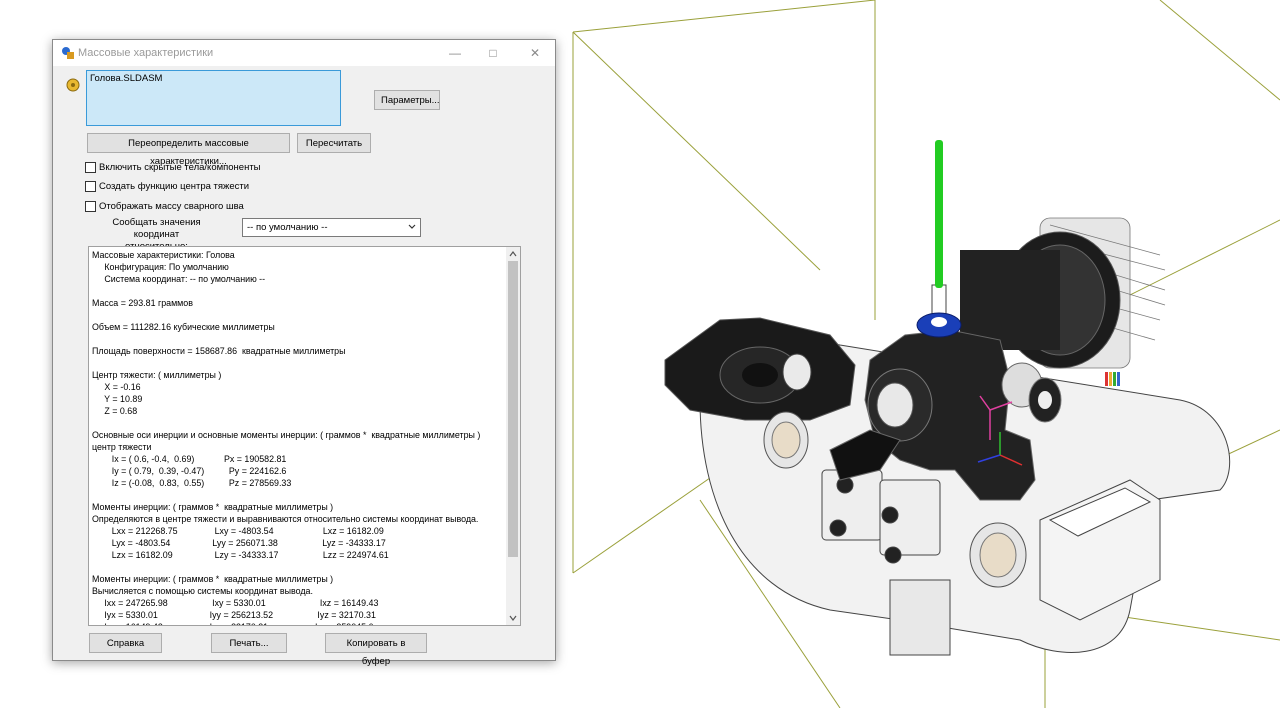  Describe the element at coordinates (146, 53) in the screenshot. I see `dialog-title: Массовые характеристики` at that location.